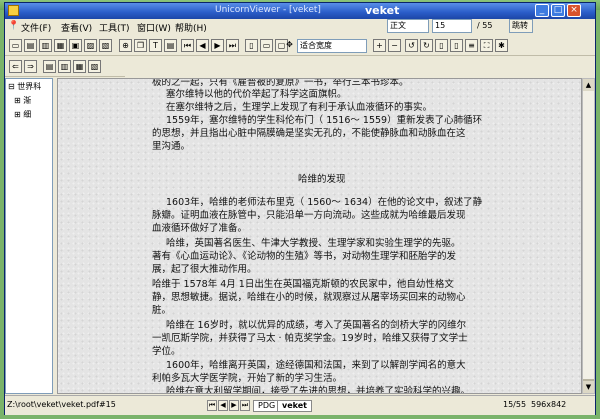 This screenshot has height=419, width=600. What do you see at coordinates (61, 404) in the screenshot?
I see `file-path: Z:\root\veket\veket.pdf#15` at bounding box center [61, 404].